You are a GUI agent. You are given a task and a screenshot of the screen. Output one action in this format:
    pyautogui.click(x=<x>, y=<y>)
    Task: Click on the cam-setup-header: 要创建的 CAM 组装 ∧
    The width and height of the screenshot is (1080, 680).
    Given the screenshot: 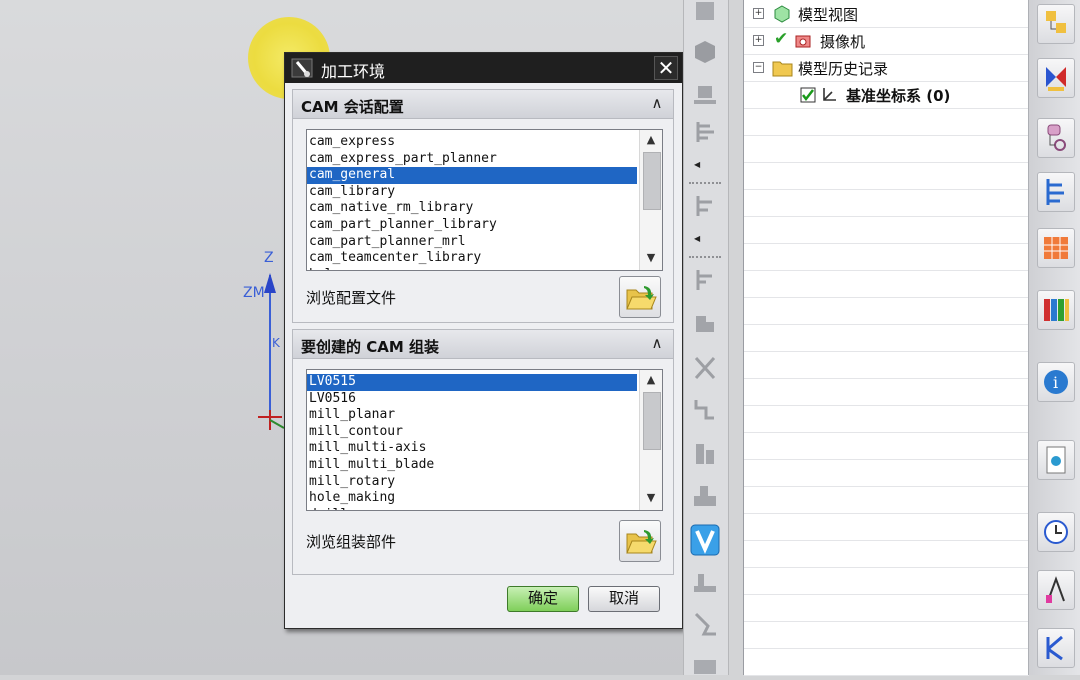 What is the action you would take?
    pyautogui.click(x=483, y=344)
    